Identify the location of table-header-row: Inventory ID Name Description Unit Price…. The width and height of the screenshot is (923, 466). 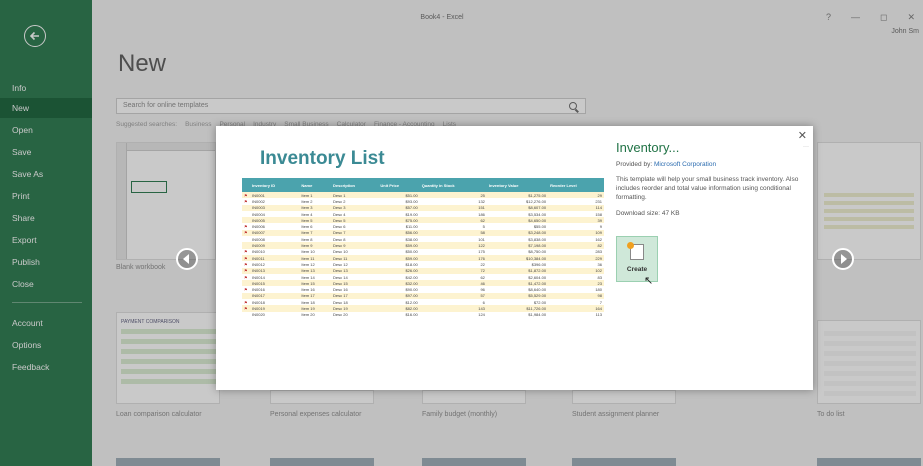
(423, 185).